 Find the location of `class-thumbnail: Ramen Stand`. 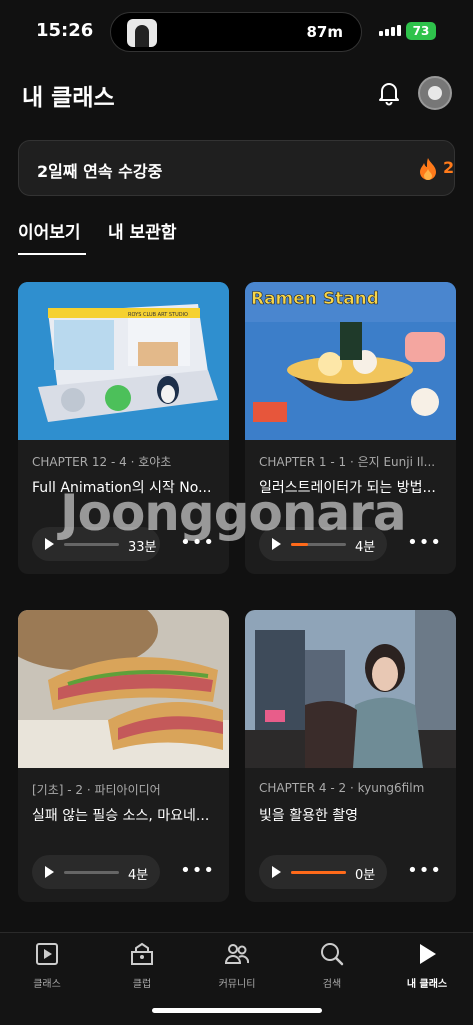

class-thumbnail: Ramen Stand is located at coordinates (350, 361).